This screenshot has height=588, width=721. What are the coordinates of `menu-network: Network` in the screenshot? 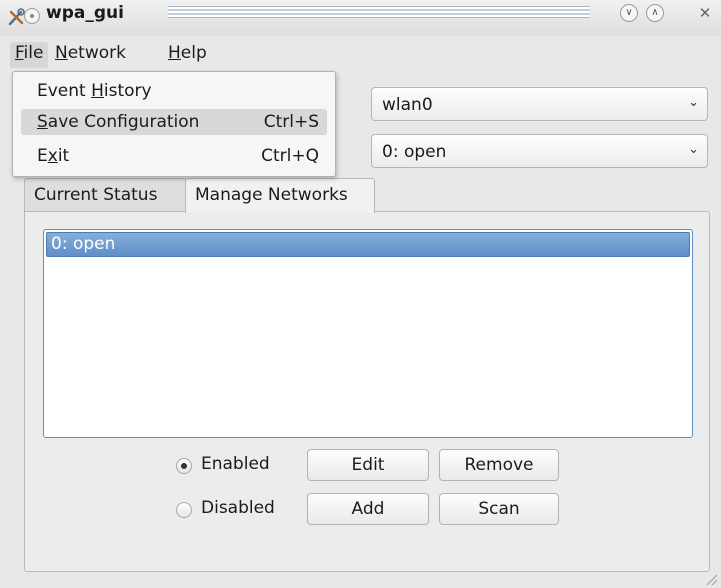 It's located at (90, 55).